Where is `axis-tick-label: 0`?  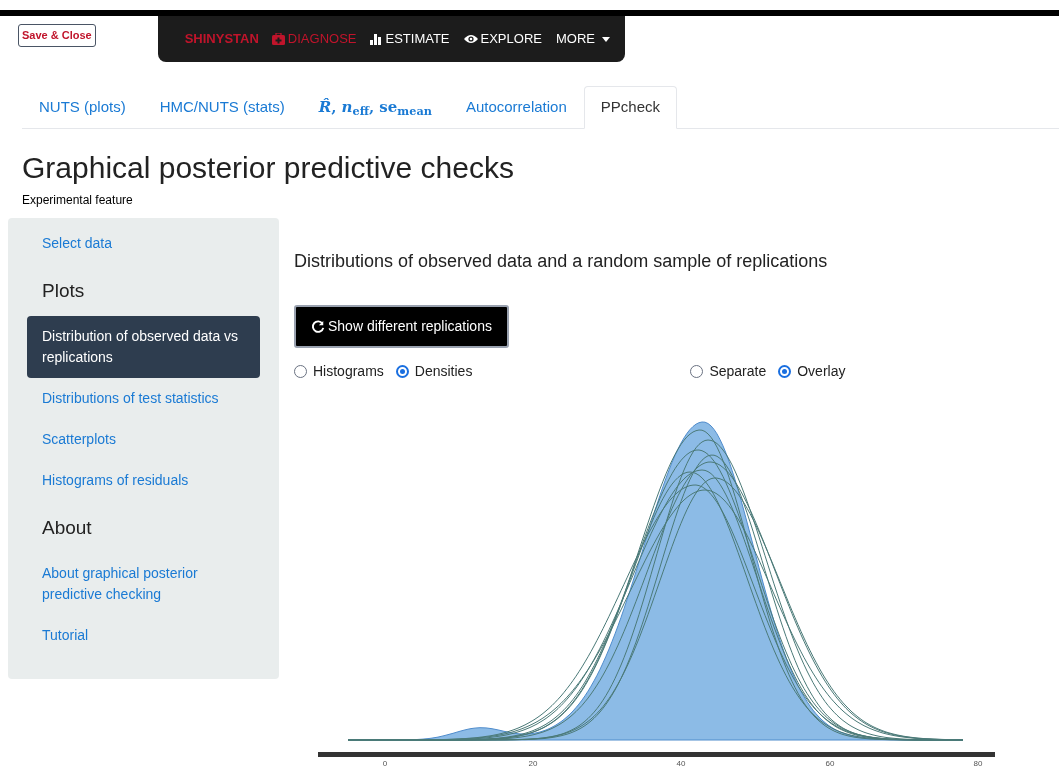
axis-tick-label: 0 is located at coordinates (385, 762).